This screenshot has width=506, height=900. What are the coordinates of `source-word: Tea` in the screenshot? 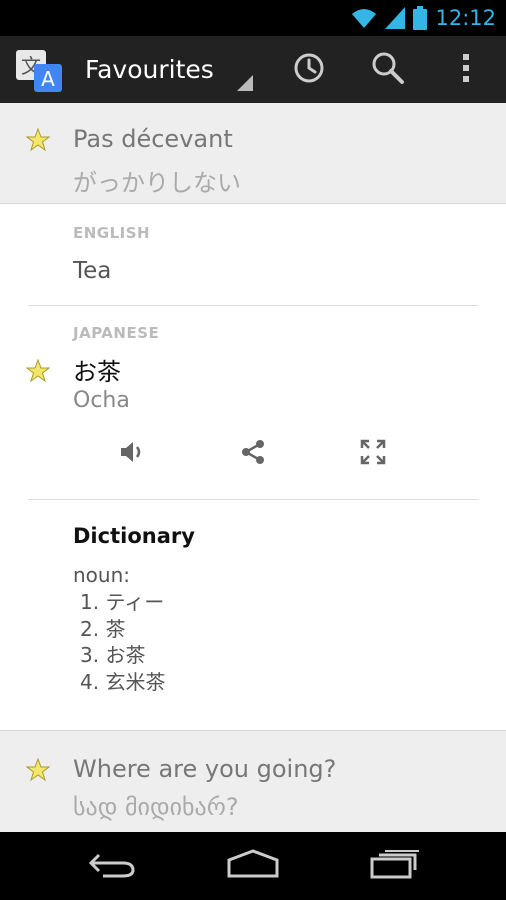 It's located at (92, 271).